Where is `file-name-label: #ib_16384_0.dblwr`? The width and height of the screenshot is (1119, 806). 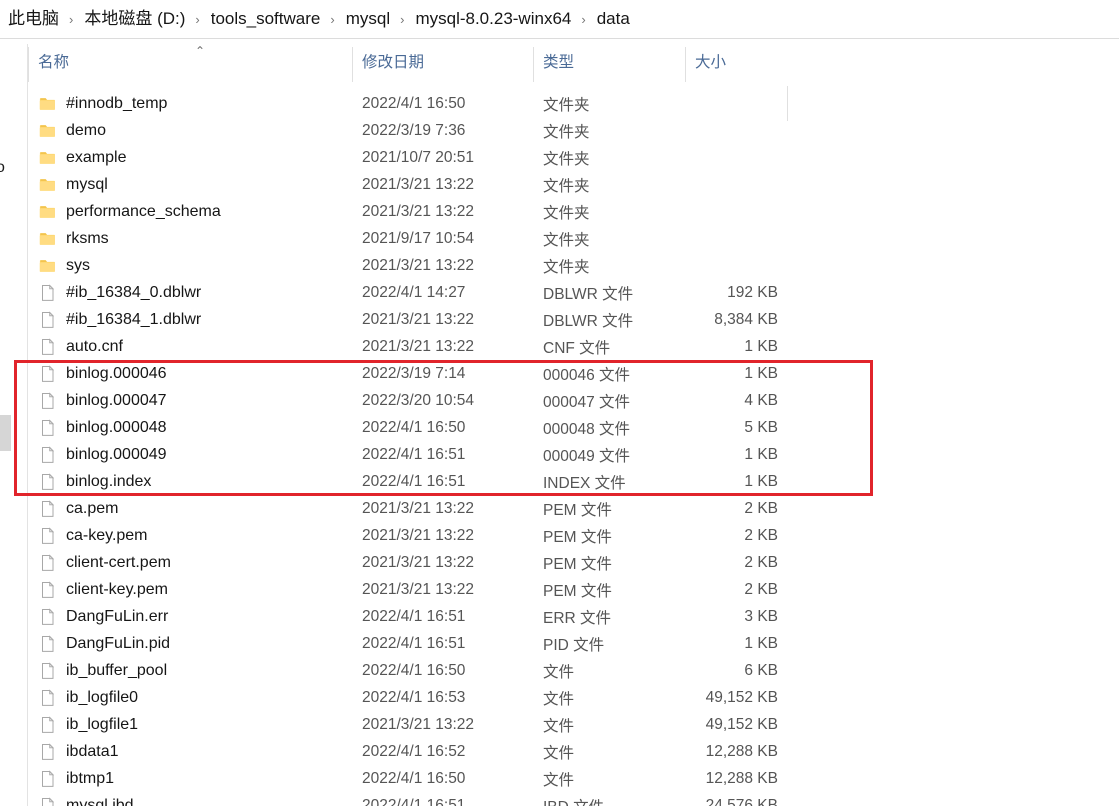 file-name-label: #ib_16384_0.dblwr is located at coordinates (134, 292).